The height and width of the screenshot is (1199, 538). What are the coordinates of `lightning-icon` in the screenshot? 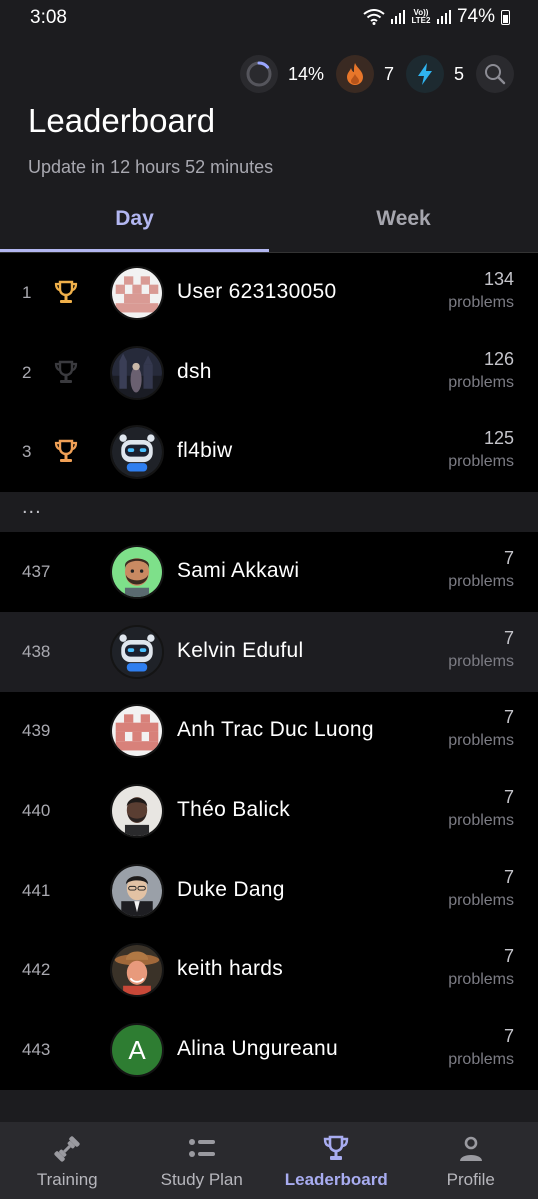 It's located at (424, 74).